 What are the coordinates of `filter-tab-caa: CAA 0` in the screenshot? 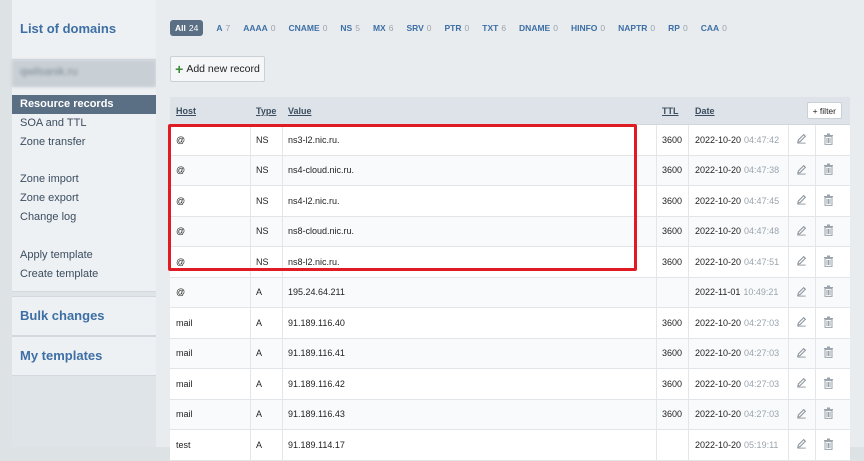 It's located at (714, 28).